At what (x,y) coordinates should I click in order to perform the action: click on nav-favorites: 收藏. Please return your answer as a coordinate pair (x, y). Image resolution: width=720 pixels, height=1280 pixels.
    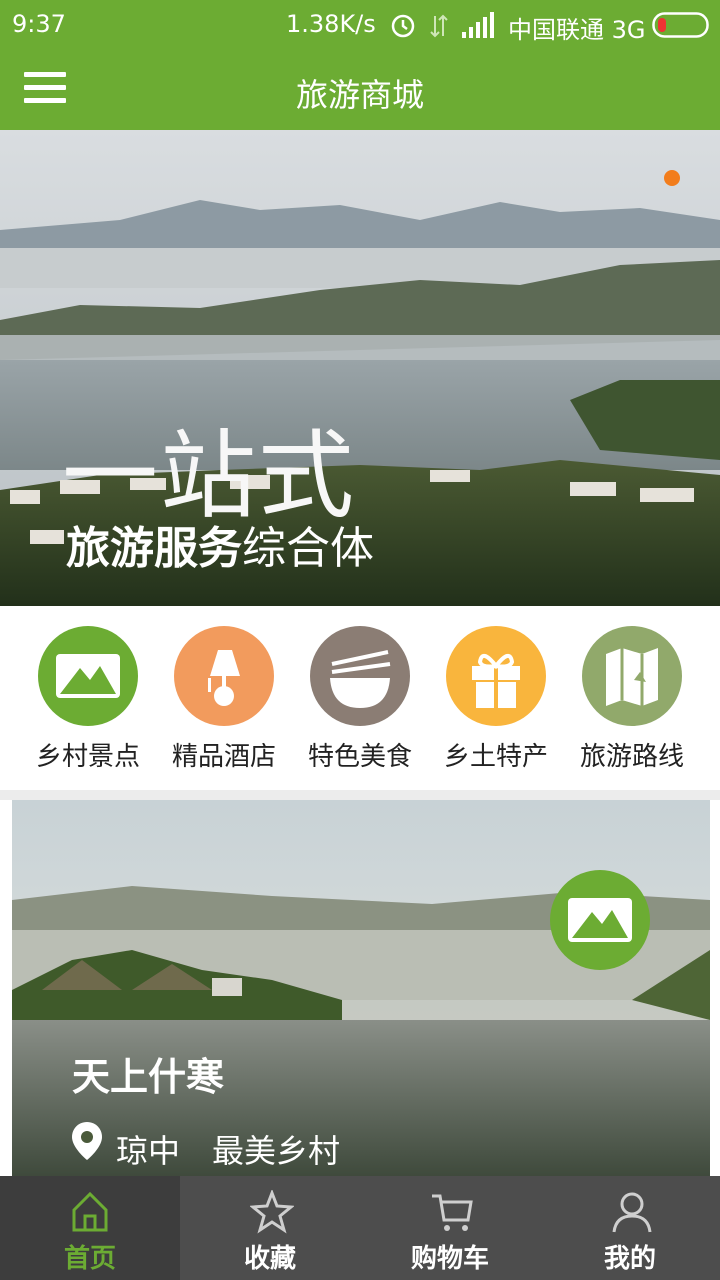
    Looking at the image, I should click on (270, 1228).